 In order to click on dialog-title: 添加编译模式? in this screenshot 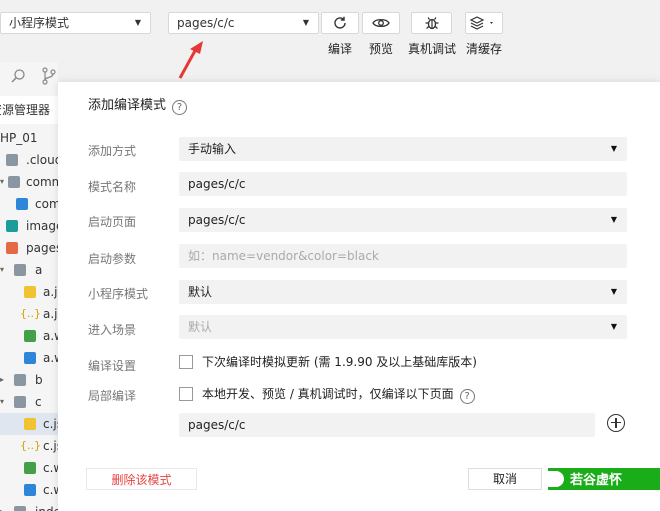, I will do `click(138, 104)`.